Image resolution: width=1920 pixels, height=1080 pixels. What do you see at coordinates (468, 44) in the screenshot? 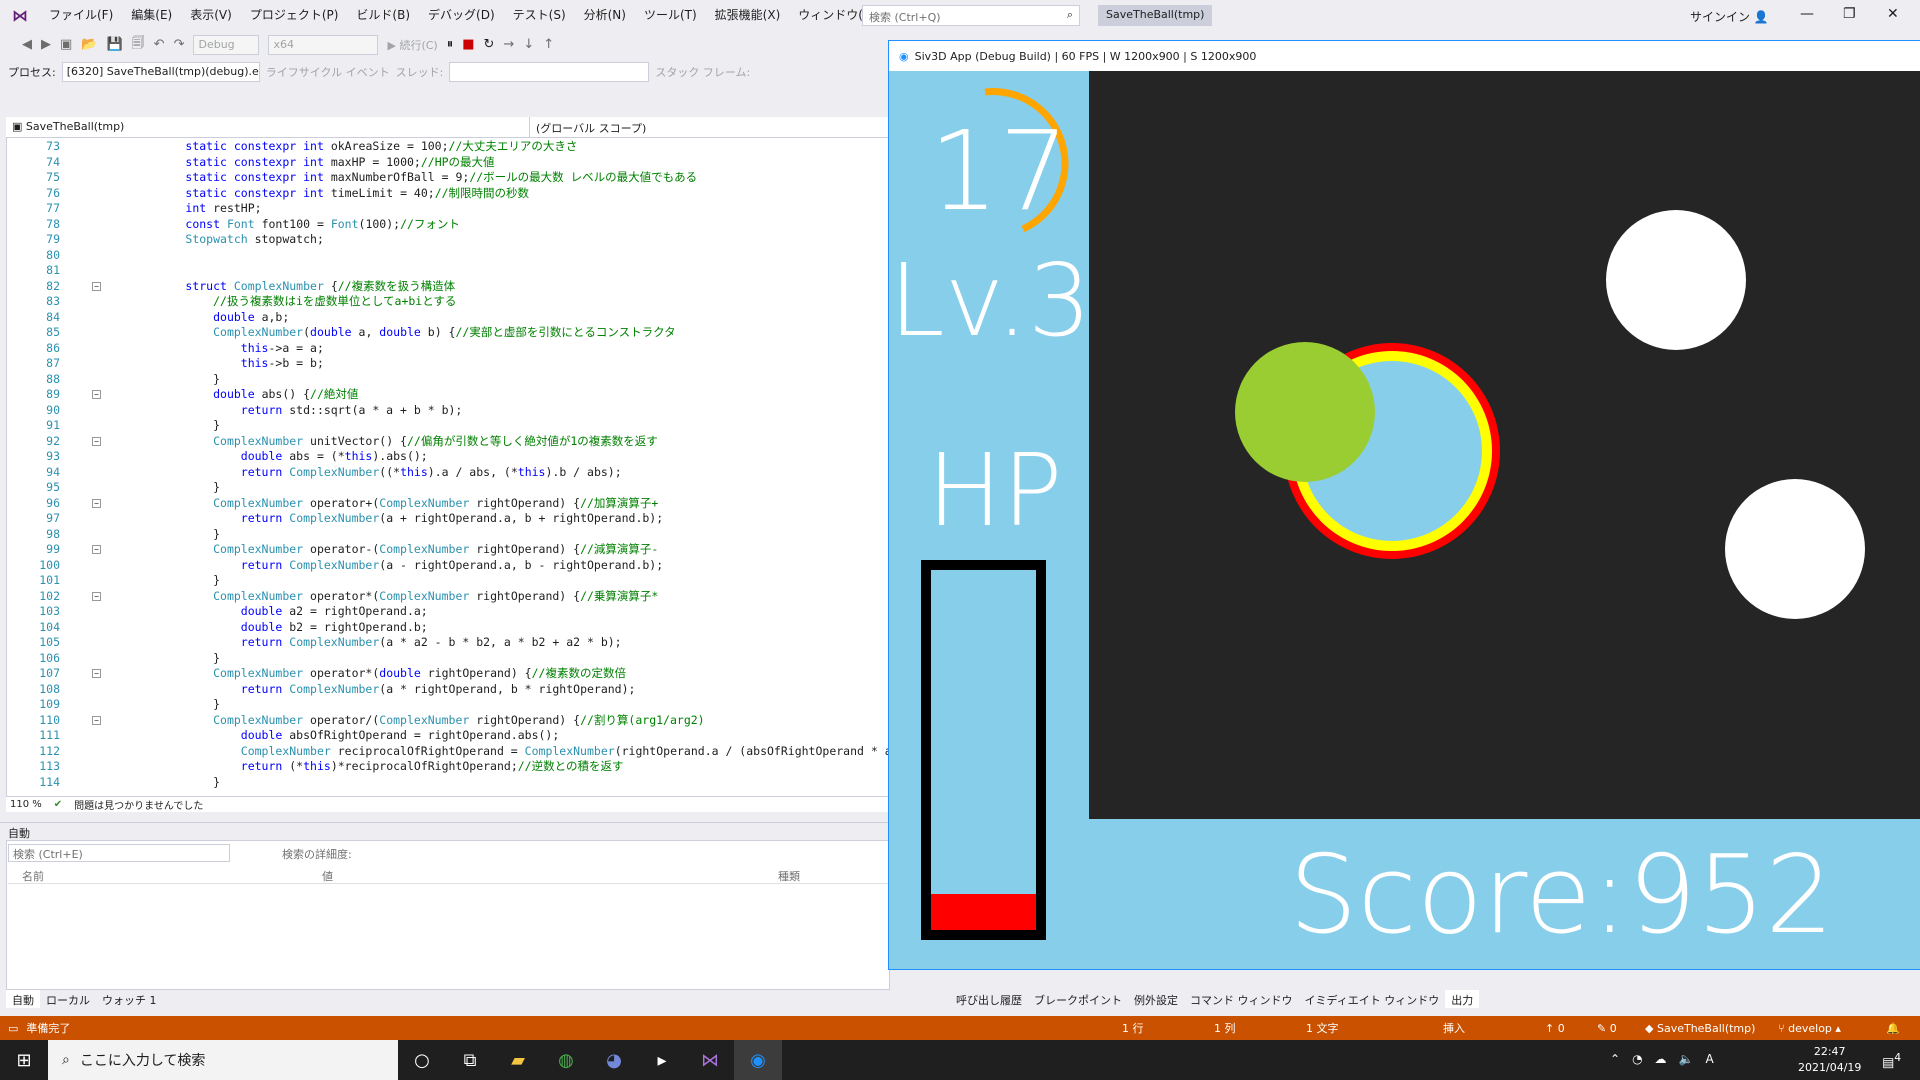
I see `stop-icon: ■` at bounding box center [468, 44].